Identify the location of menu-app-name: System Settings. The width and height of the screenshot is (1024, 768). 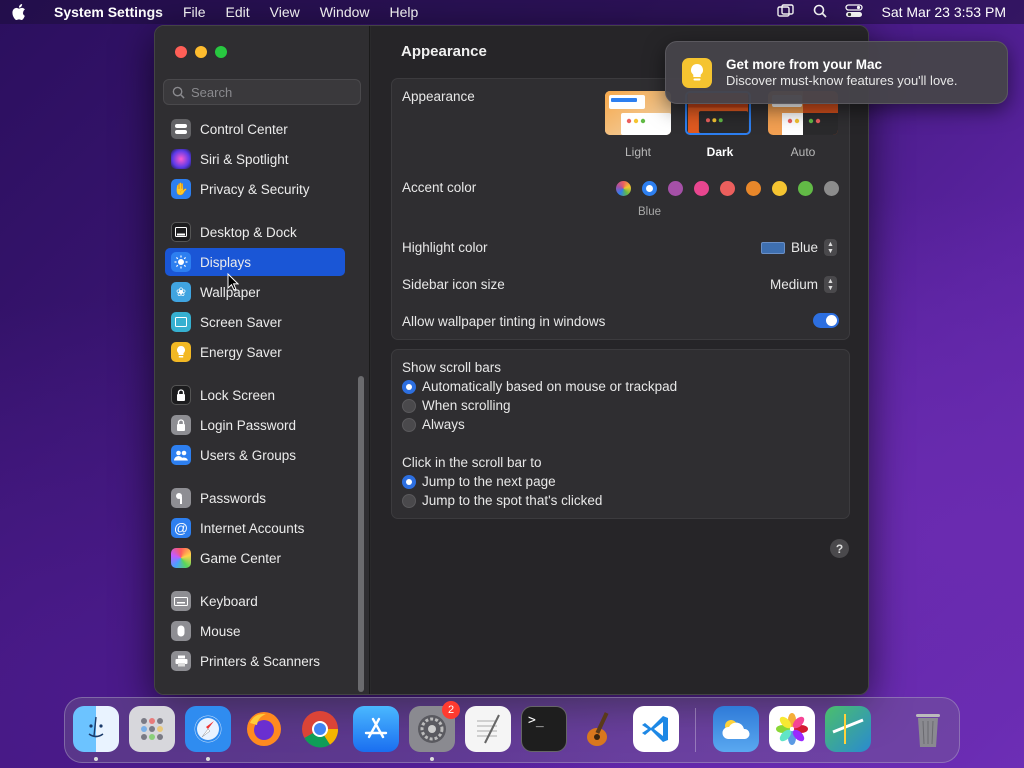
(106, 12).